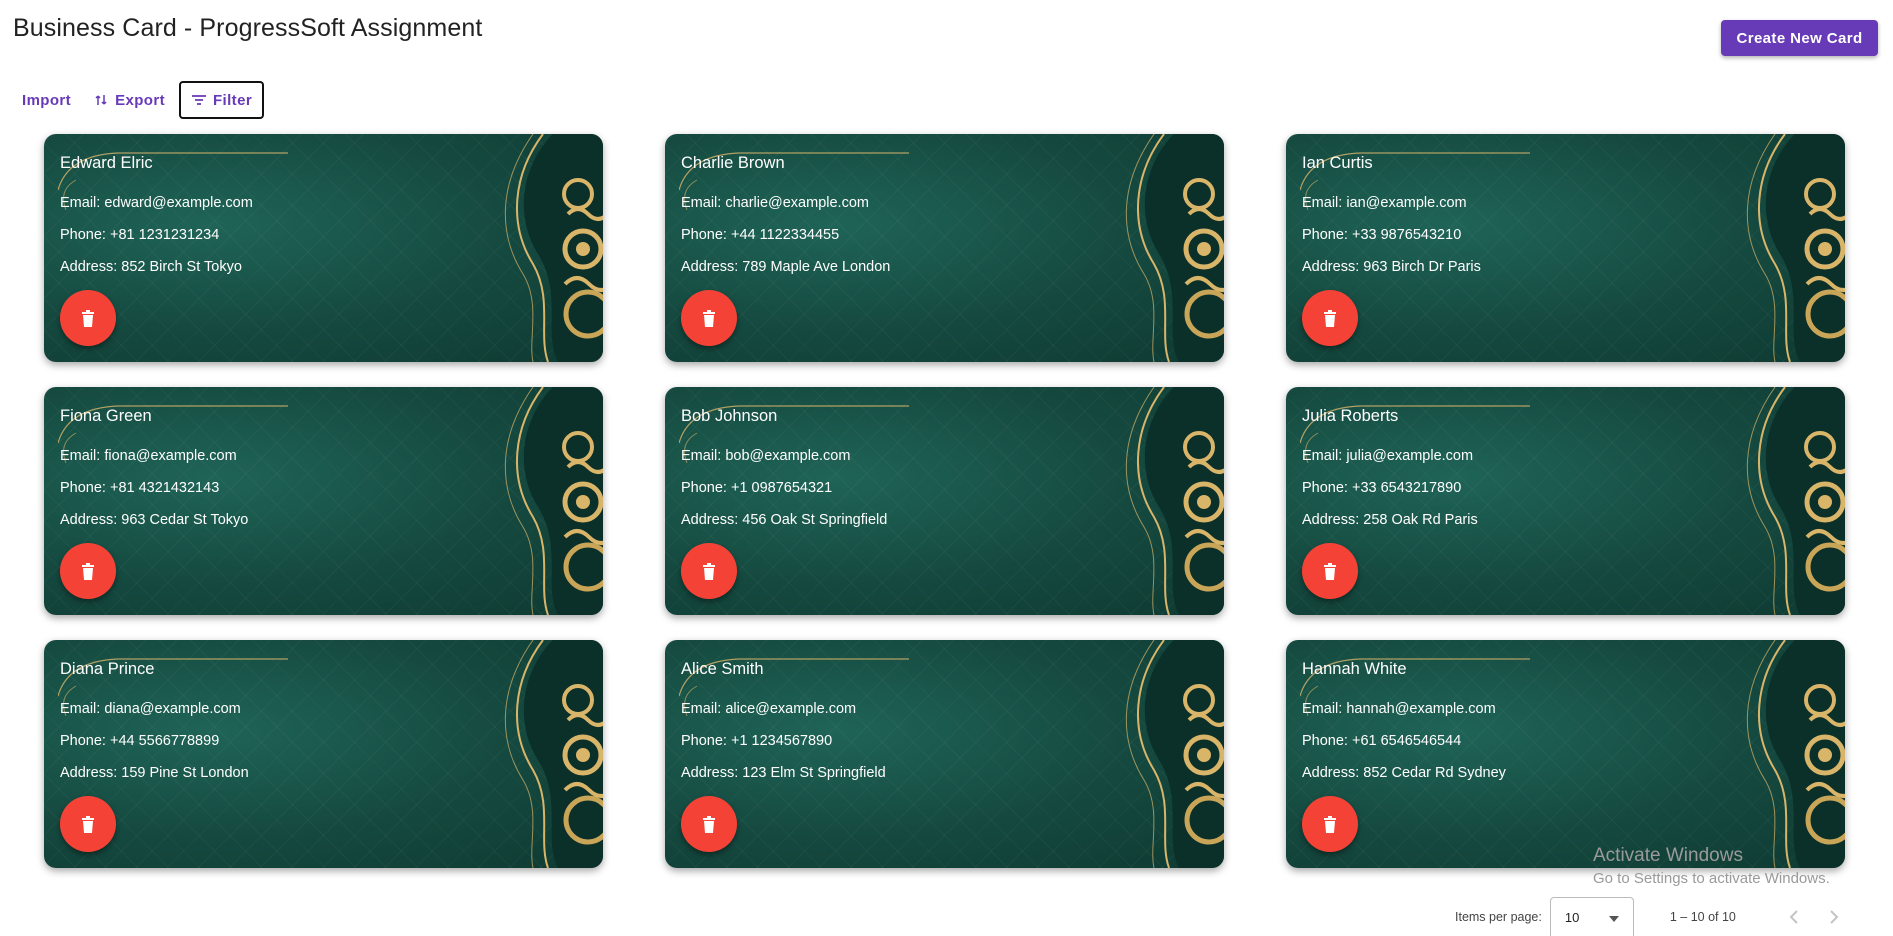 This screenshot has width=1893, height=936. Describe the element at coordinates (1654, 916) in the screenshot. I see `paginator: Items per page: 10 1 – 10 of 10` at that location.